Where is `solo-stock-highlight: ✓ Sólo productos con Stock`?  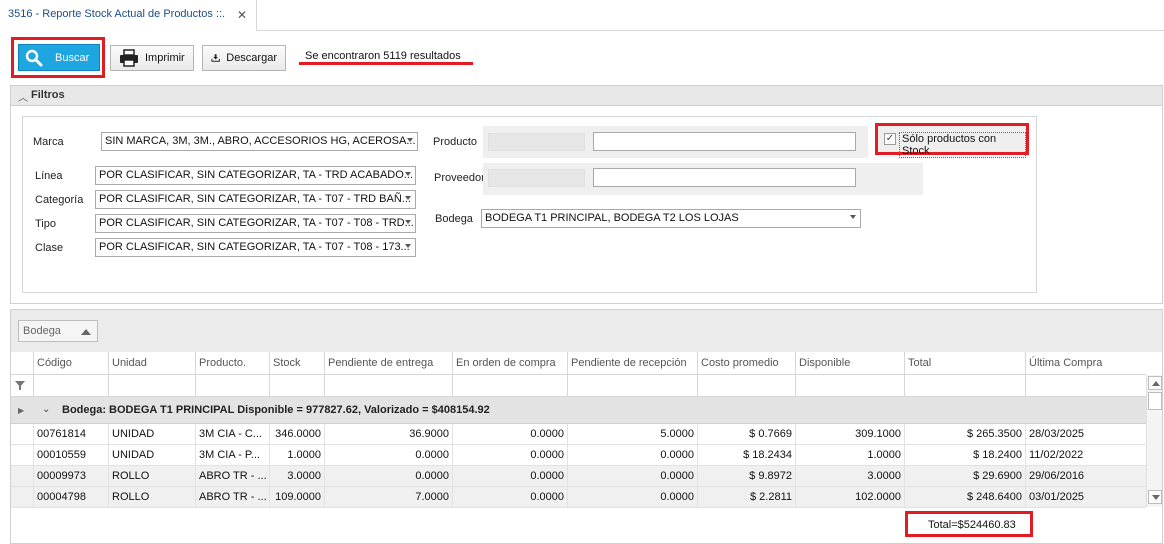 solo-stock-highlight: ✓ Sólo productos con Stock is located at coordinates (952, 140).